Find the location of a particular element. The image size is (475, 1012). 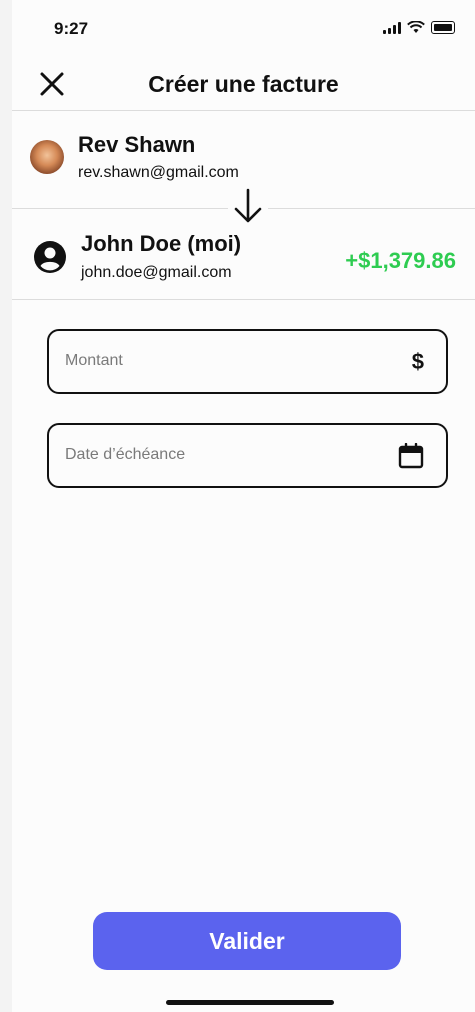

sender-name: Rev Shawn is located at coordinates (137, 144).